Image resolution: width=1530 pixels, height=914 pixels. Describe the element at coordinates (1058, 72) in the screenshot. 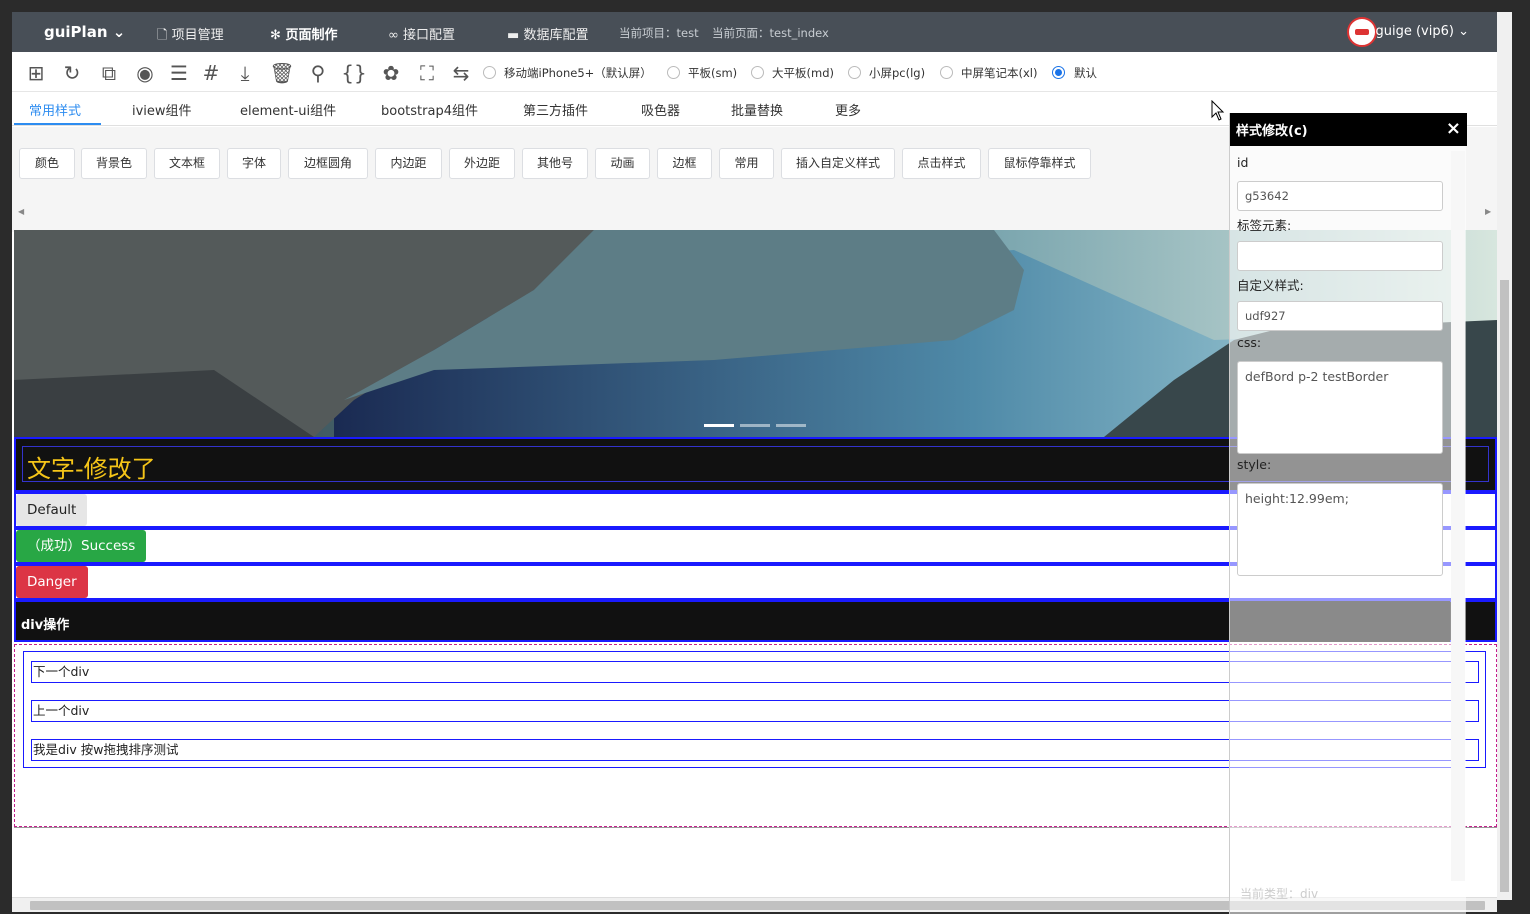

I see `radio-default` at that location.